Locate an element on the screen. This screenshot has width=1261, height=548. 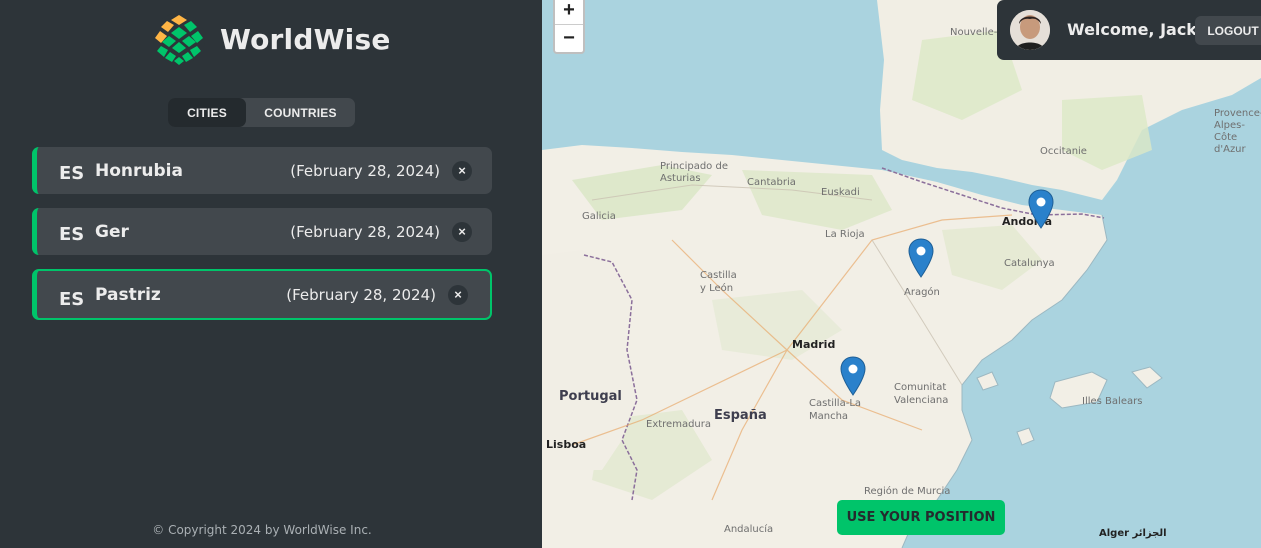
map-label-illes-balears: Illes Balears is located at coordinates (1112, 401).